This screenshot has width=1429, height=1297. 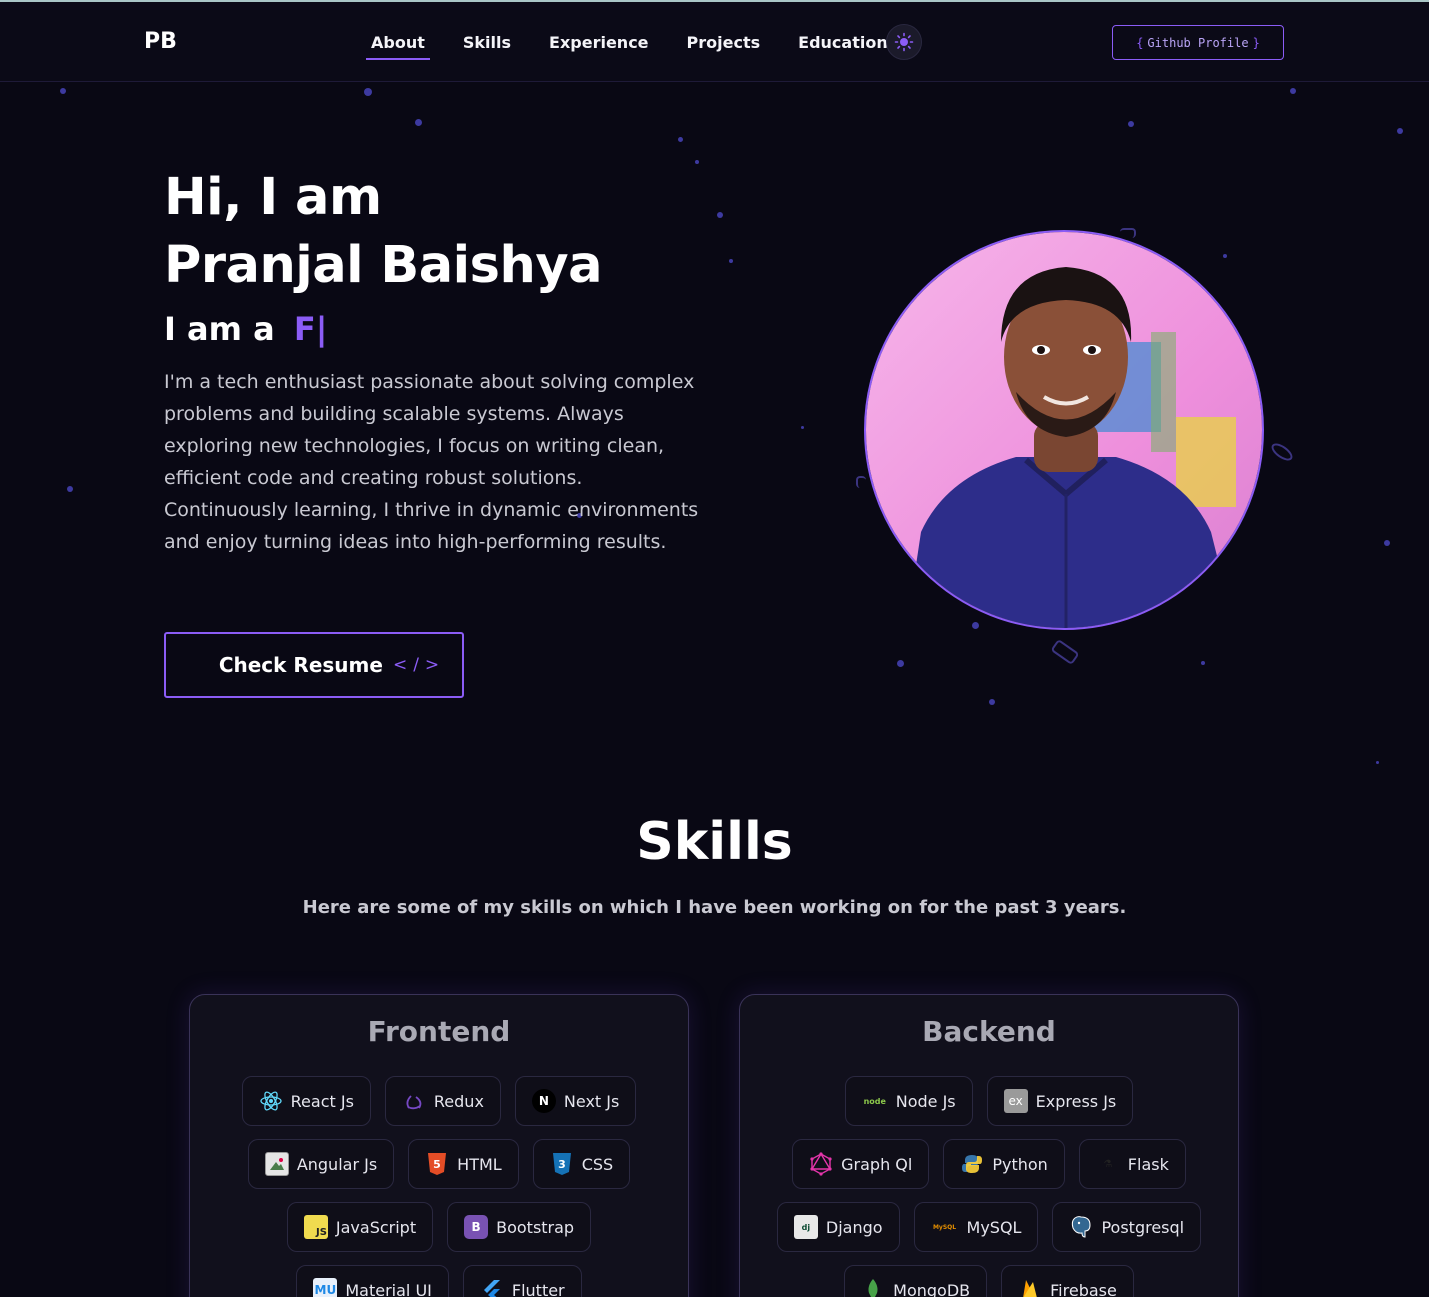 What do you see at coordinates (273, 197) in the screenshot?
I see `hero-greeting: Hi, I am` at bounding box center [273, 197].